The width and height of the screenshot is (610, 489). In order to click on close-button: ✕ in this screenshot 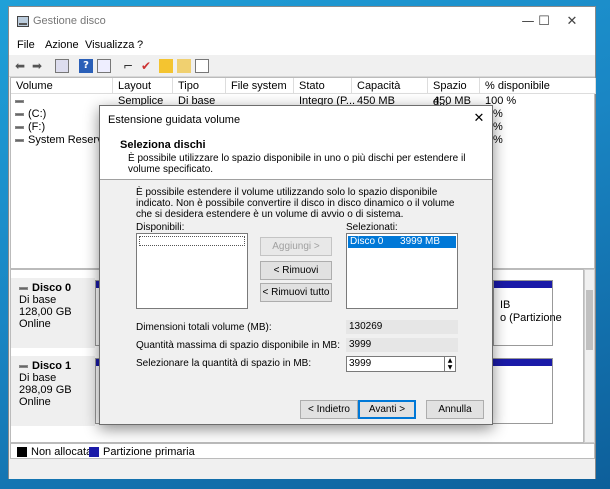, I will do `click(572, 22)`.